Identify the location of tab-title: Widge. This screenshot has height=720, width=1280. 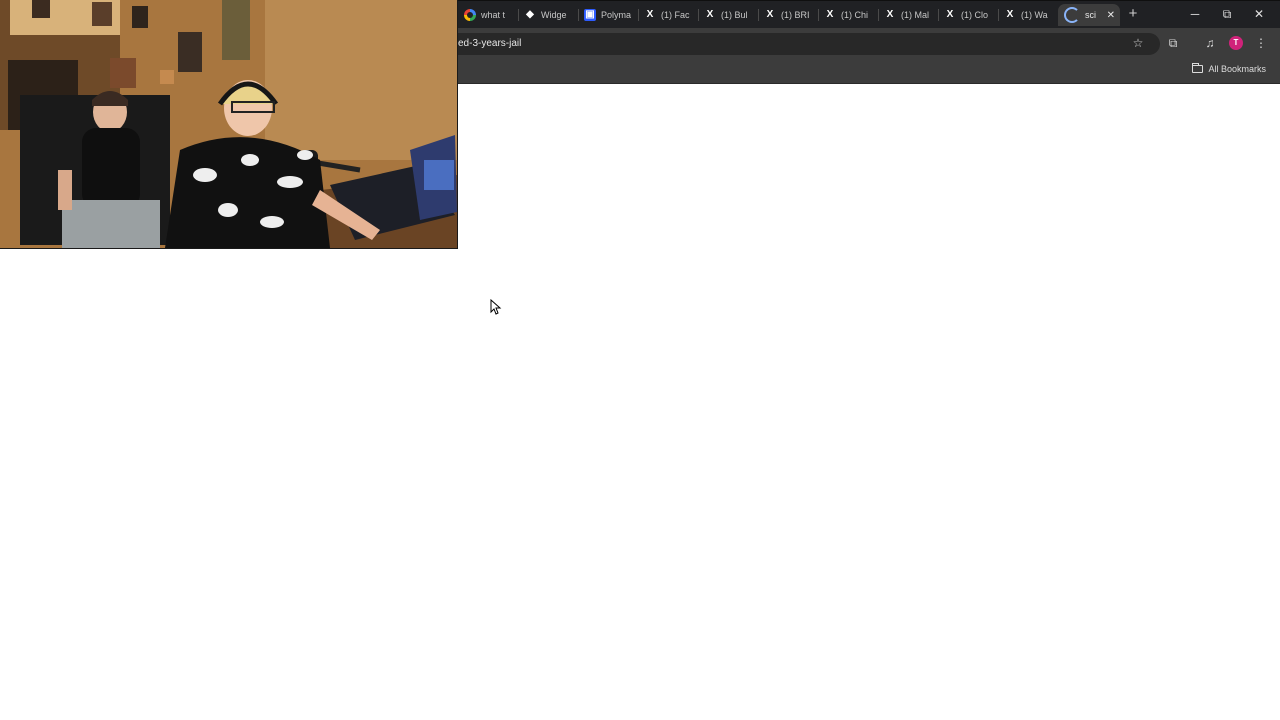
(554, 15).